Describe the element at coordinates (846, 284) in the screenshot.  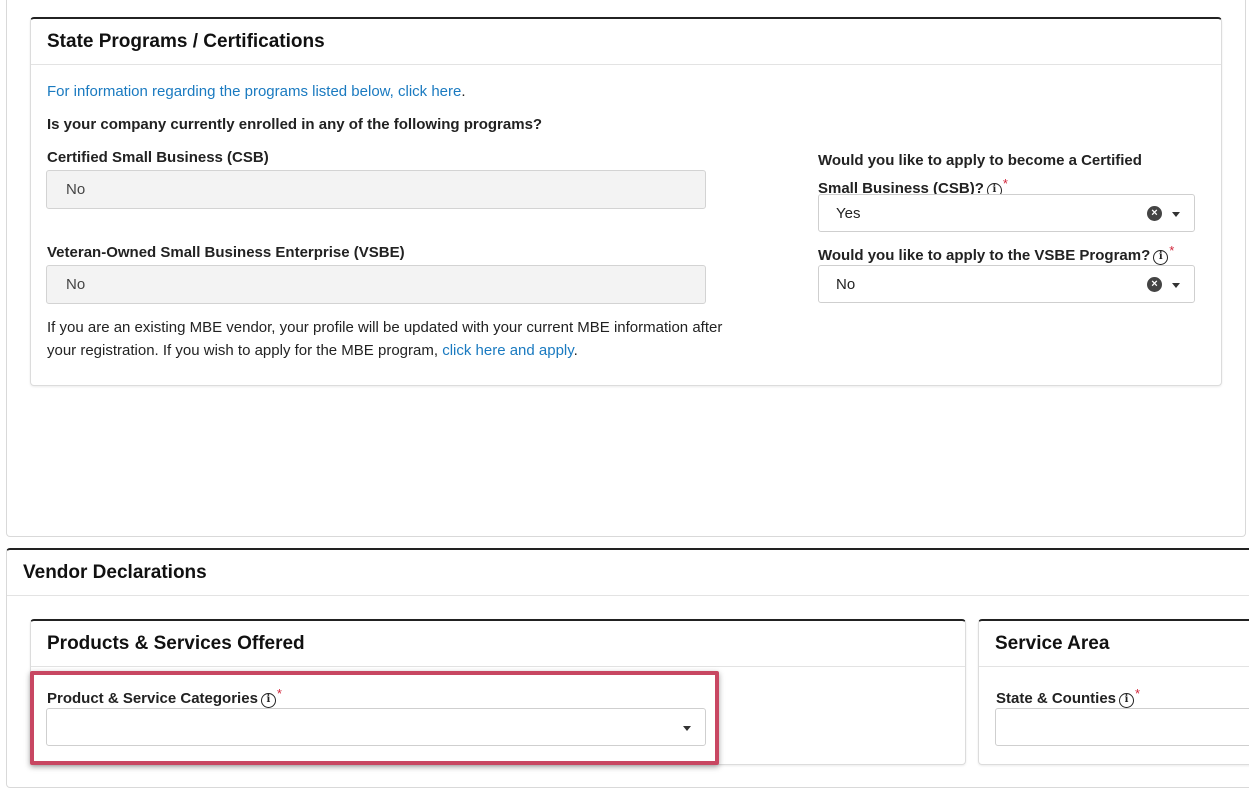
I see `apply-vsbe-value: No` at that location.